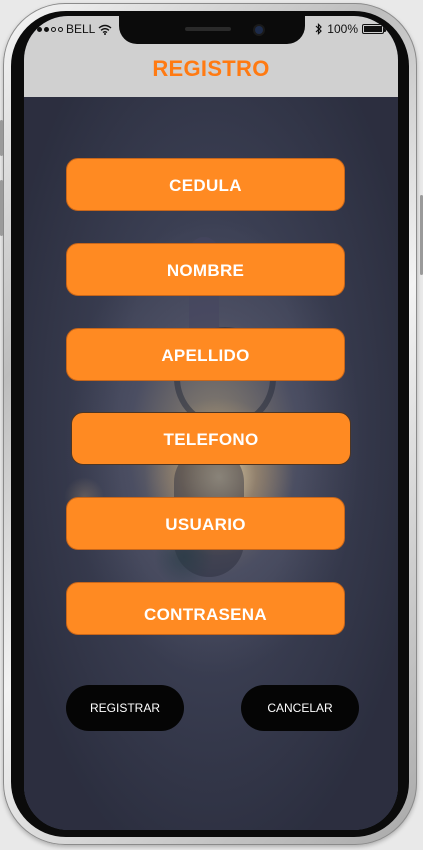 This screenshot has height=850, width=423. What do you see at coordinates (125, 708) in the screenshot?
I see `register-button: REGISTRAR` at bounding box center [125, 708].